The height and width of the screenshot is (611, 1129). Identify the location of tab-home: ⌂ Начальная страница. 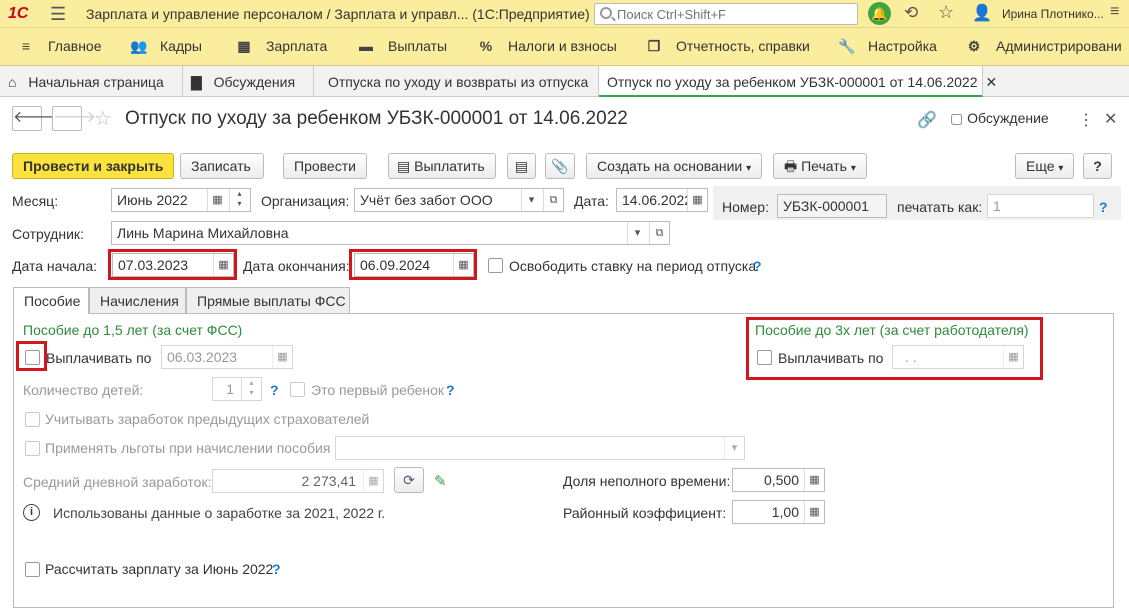
(91, 81).